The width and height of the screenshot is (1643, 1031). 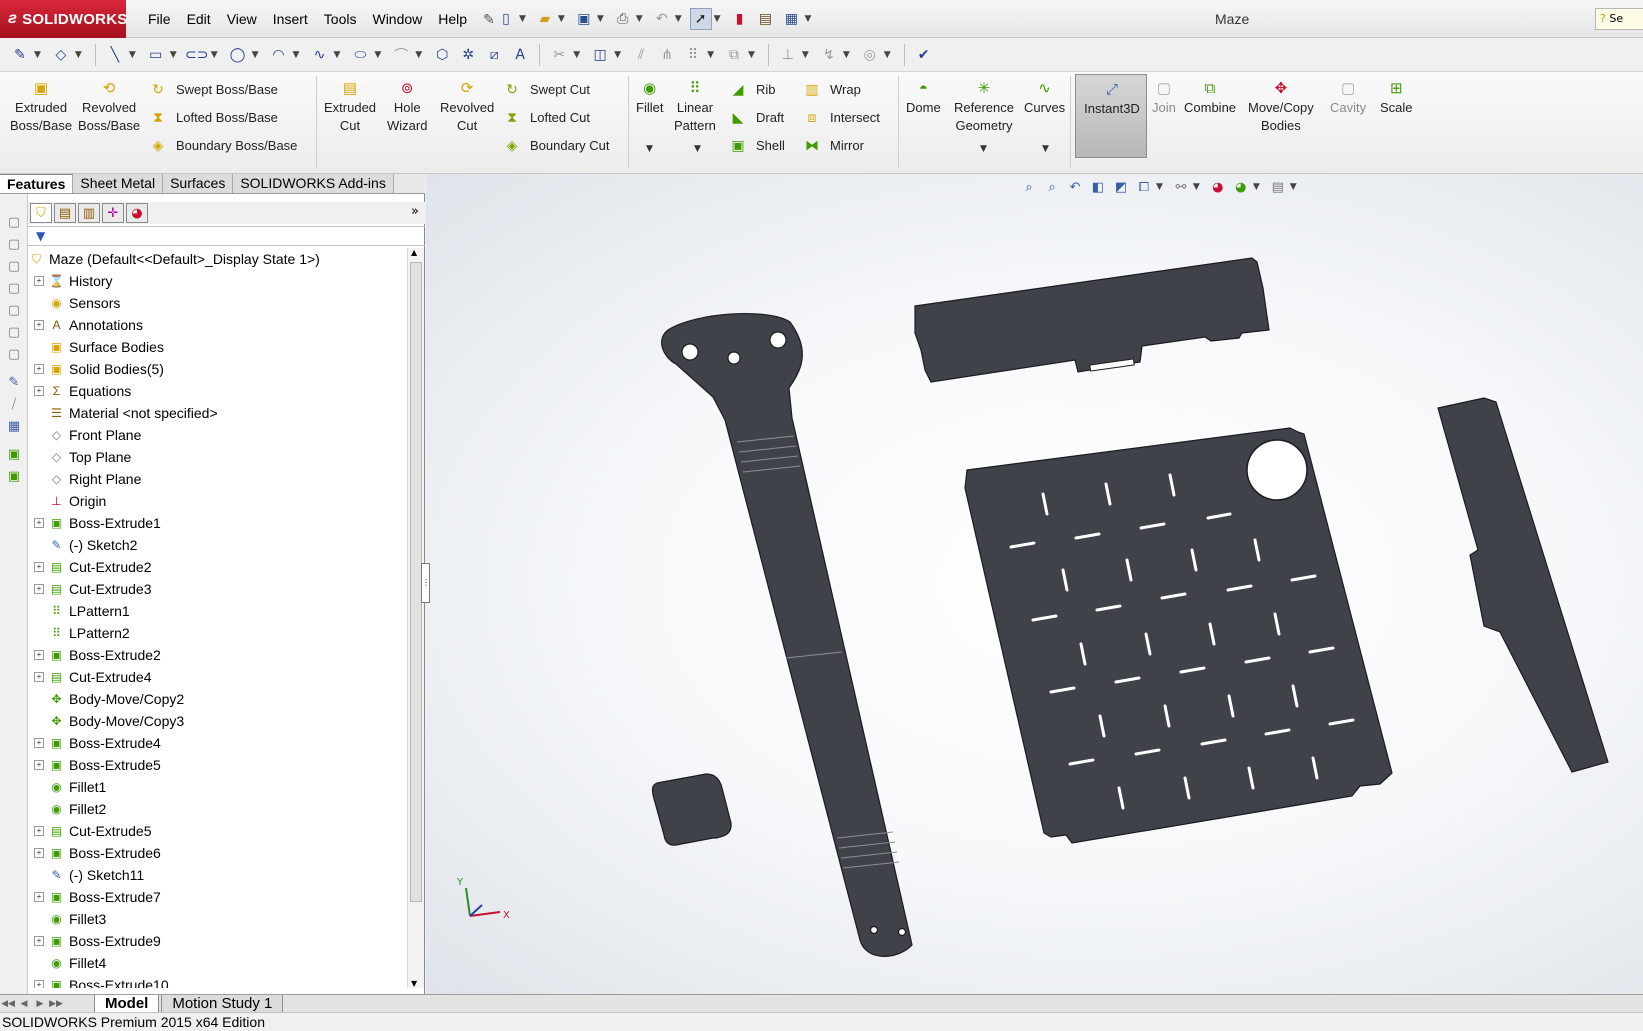 I want to click on tree-node: + ▤ Cut-Extrude3, so click(x=216, y=589).